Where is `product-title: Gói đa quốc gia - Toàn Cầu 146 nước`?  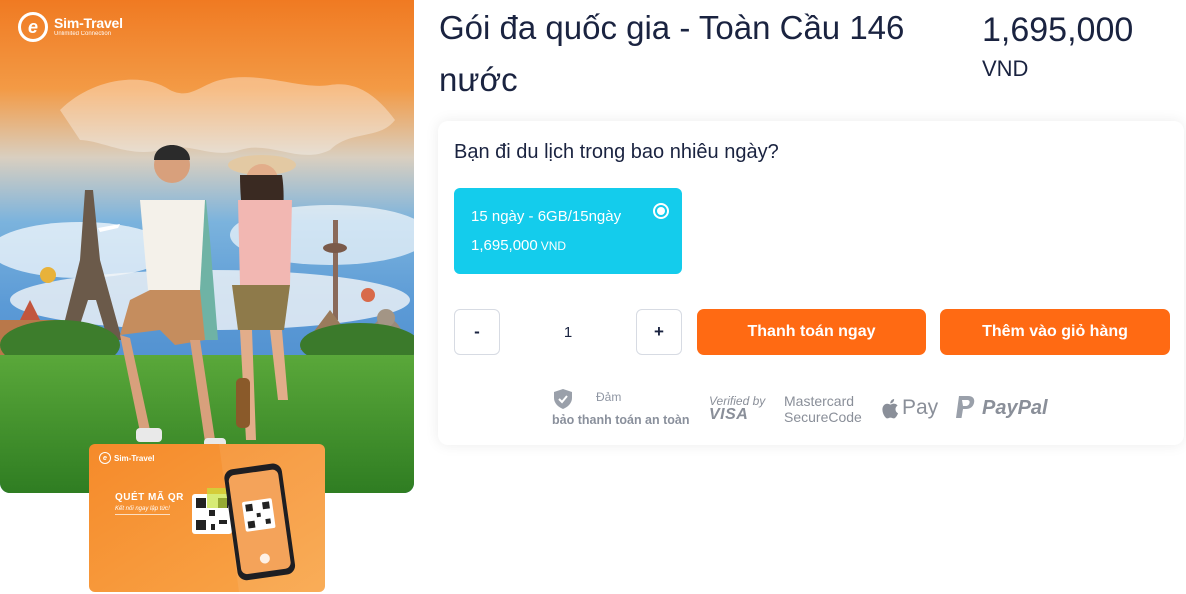 product-title: Gói đa quốc gia - Toàn Cầu 146 nước is located at coordinates (672, 53).